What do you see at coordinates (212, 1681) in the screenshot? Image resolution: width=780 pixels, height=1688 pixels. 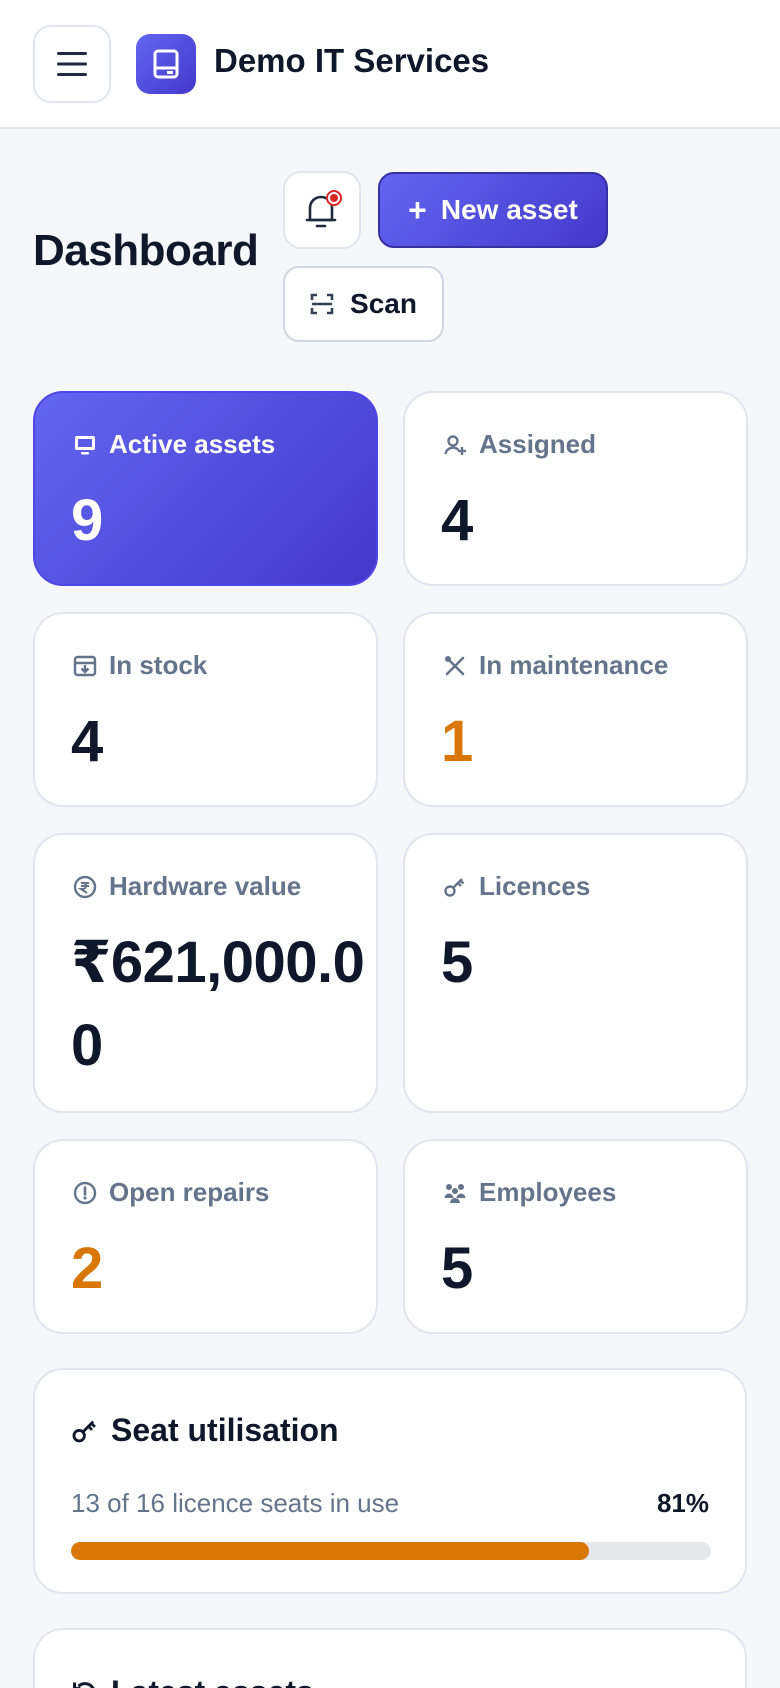 I see `latest-assets-title: Latest assets` at bounding box center [212, 1681].